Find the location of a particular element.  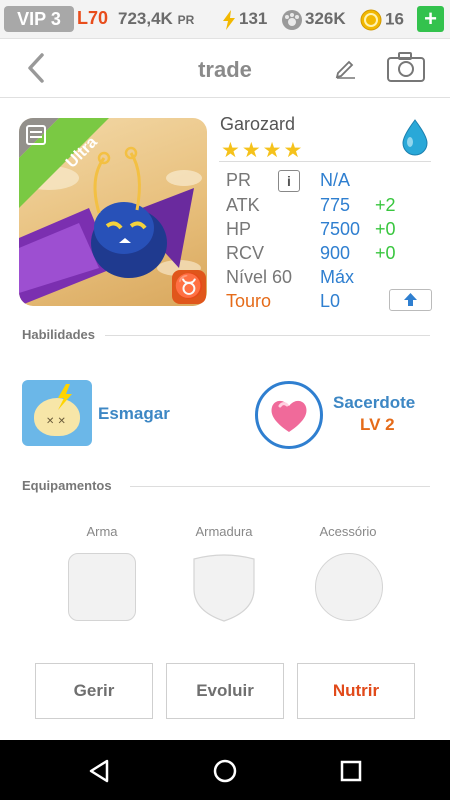

stat-value-hp: 7500 is located at coordinates (340, 229).